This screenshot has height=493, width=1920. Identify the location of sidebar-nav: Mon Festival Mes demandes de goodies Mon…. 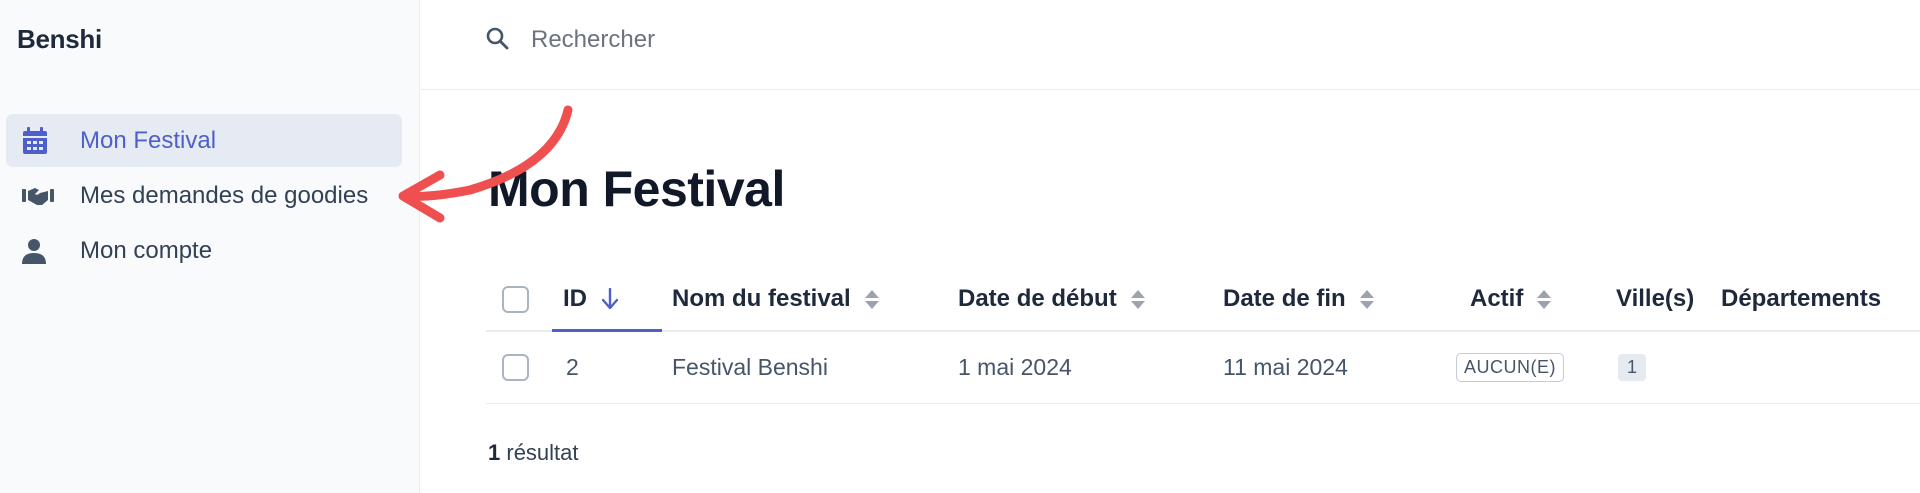
(204, 196).